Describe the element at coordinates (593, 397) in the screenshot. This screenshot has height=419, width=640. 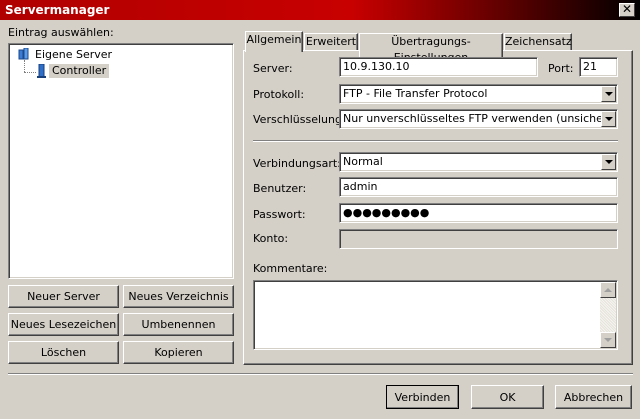
I see `cancel-button: Abbrechen` at that location.